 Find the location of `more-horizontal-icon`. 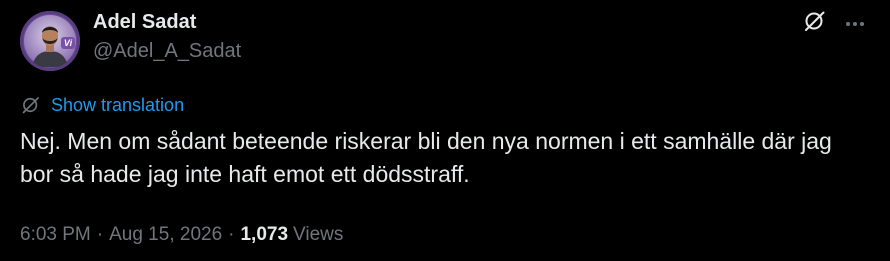

more-horizontal-icon is located at coordinates (855, 23).